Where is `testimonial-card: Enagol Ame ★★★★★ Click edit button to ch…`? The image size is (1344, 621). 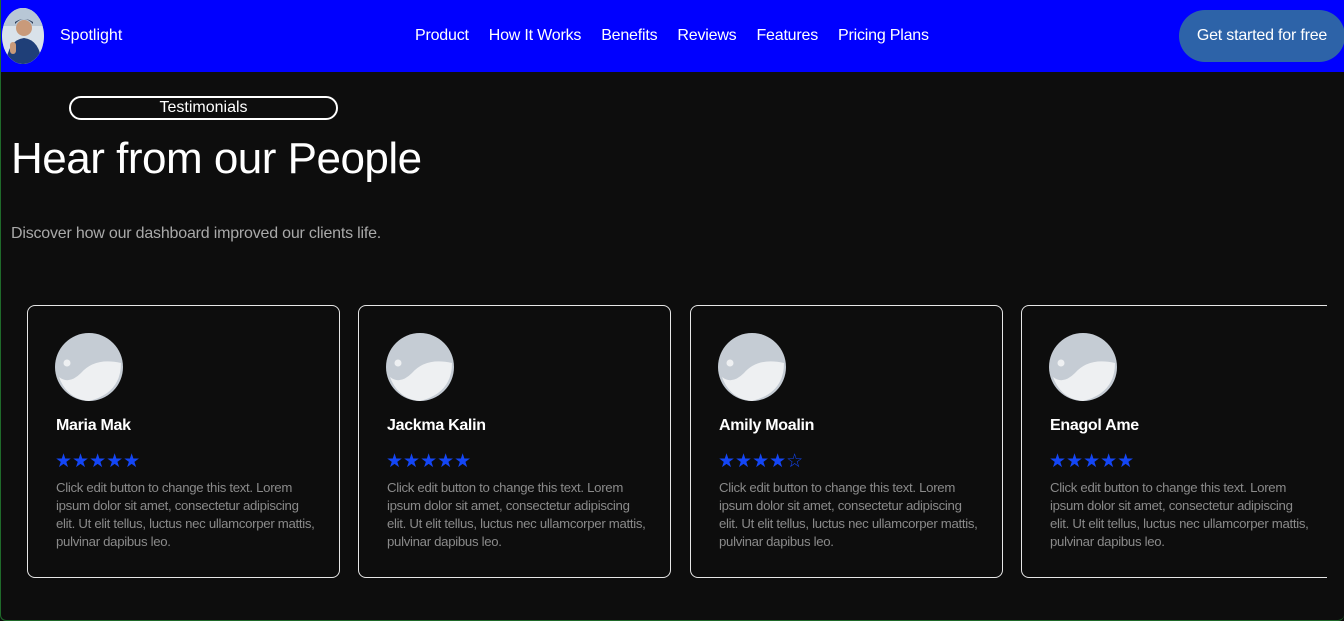
testimonial-card: Enagol Ame ★★★★★ Click edit button to ch… is located at coordinates (1174, 441).